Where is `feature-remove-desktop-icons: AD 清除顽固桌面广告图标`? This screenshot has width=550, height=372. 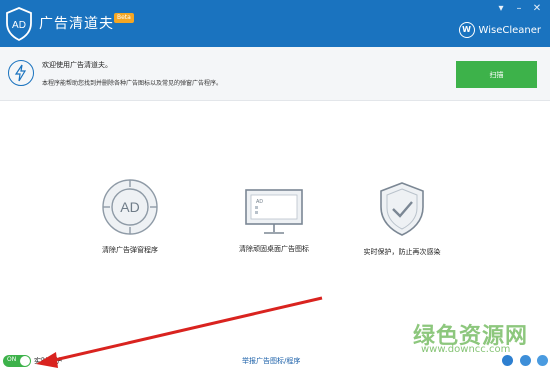
feature-remove-desktop-icons: AD 清除顽固桌面广告图标 is located at coordinates (274, 221).